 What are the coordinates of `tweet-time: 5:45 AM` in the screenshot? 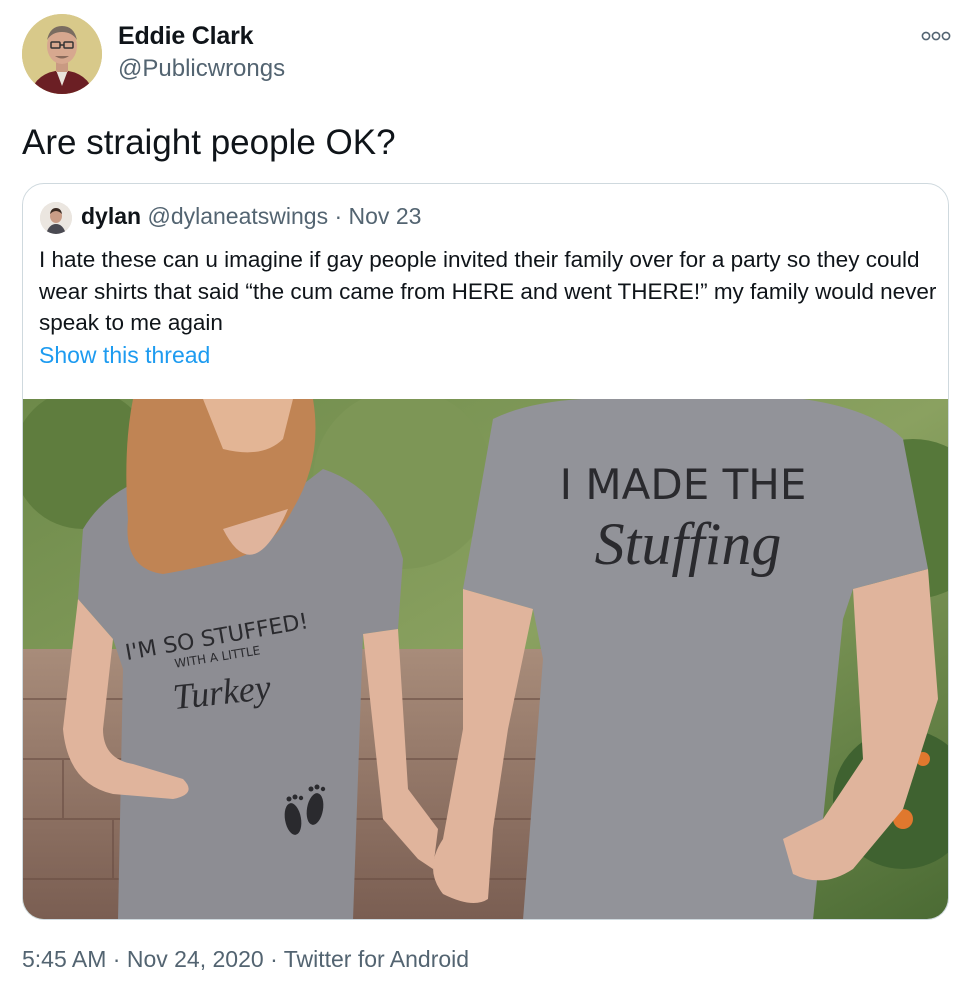 It's located at (64, 959).